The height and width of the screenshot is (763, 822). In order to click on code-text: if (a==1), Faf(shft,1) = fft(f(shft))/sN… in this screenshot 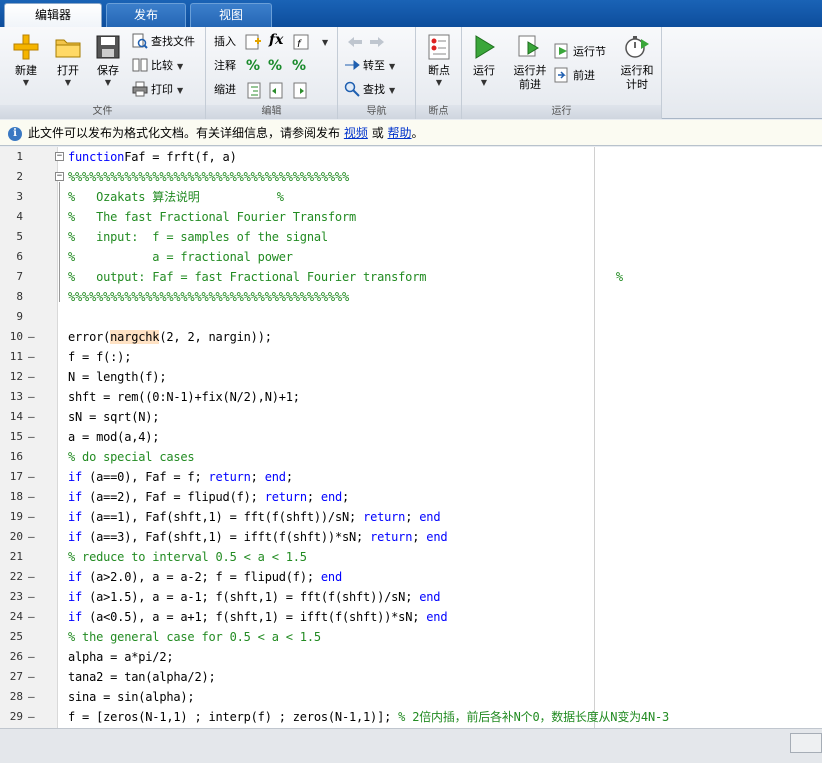, I will do `click(254, 517)`.